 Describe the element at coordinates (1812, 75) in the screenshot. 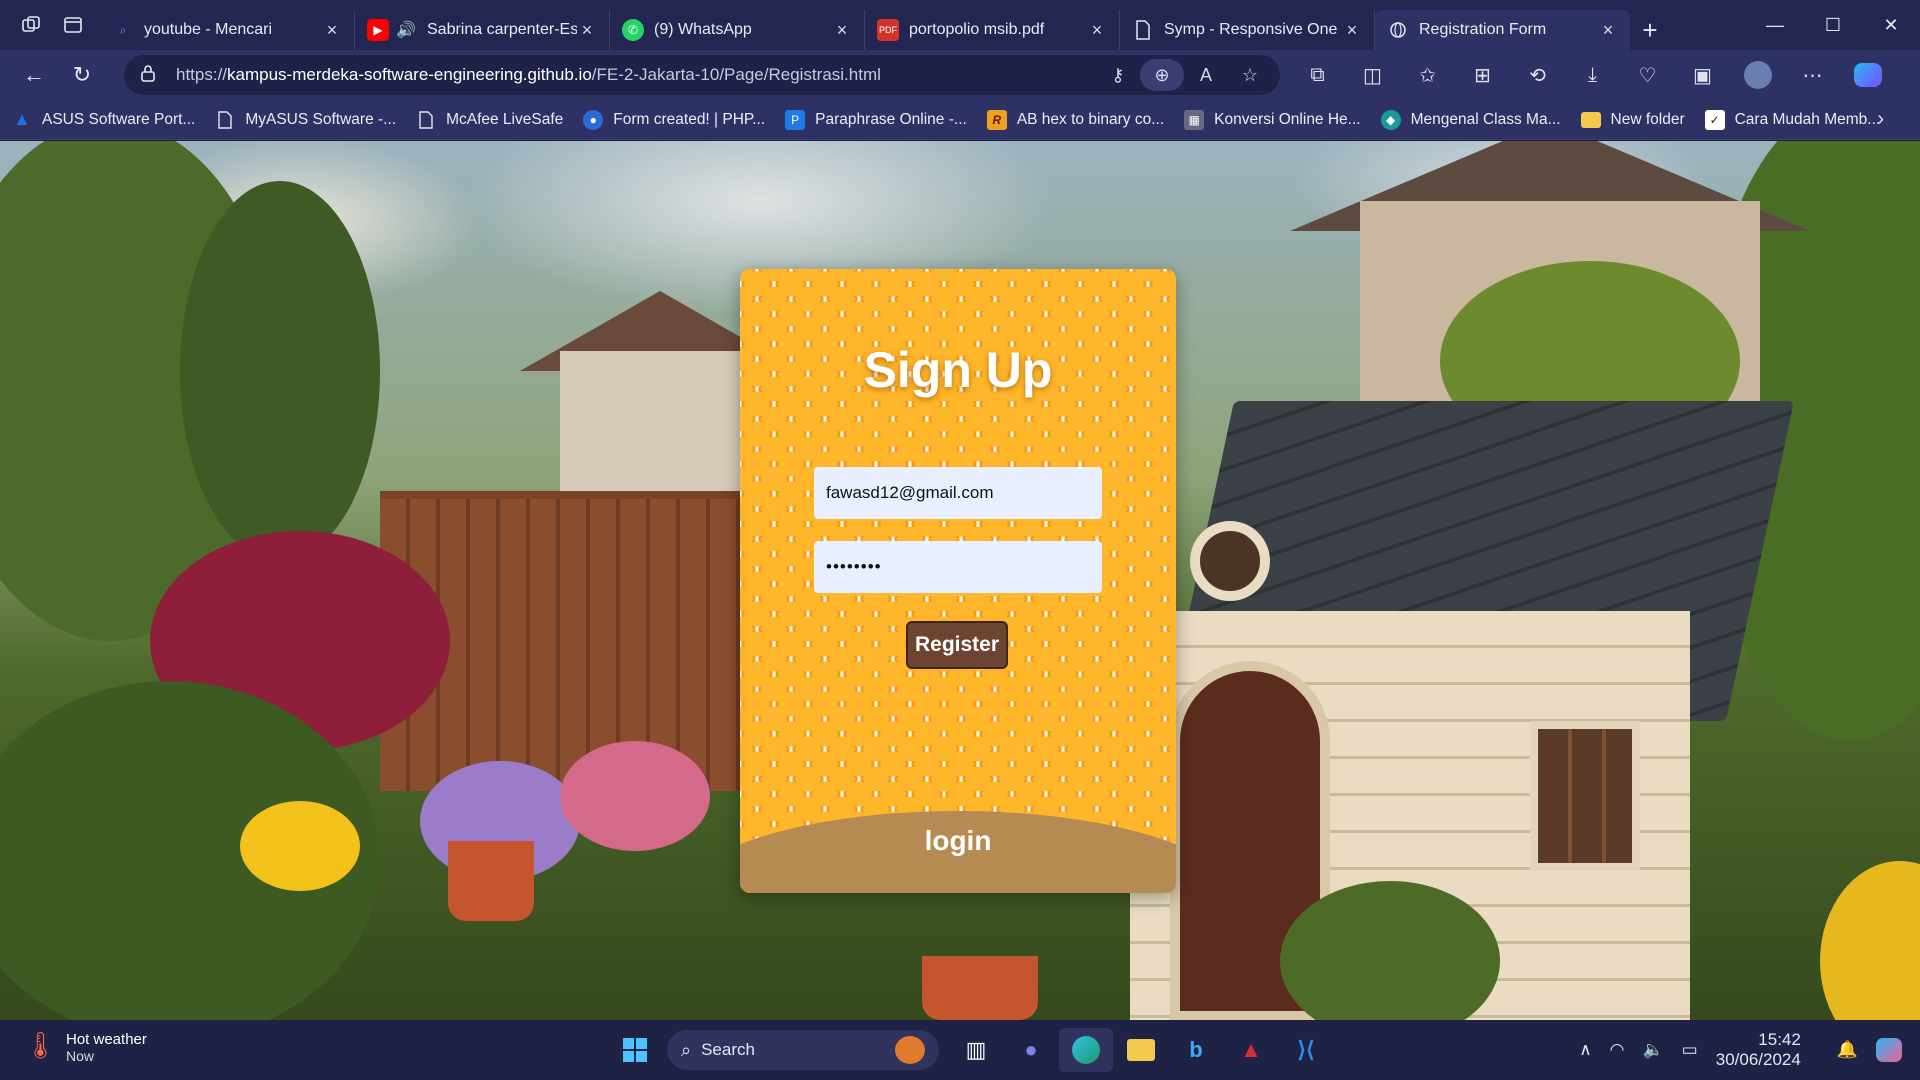

I see `more-options-icon: ⋯` at that location.